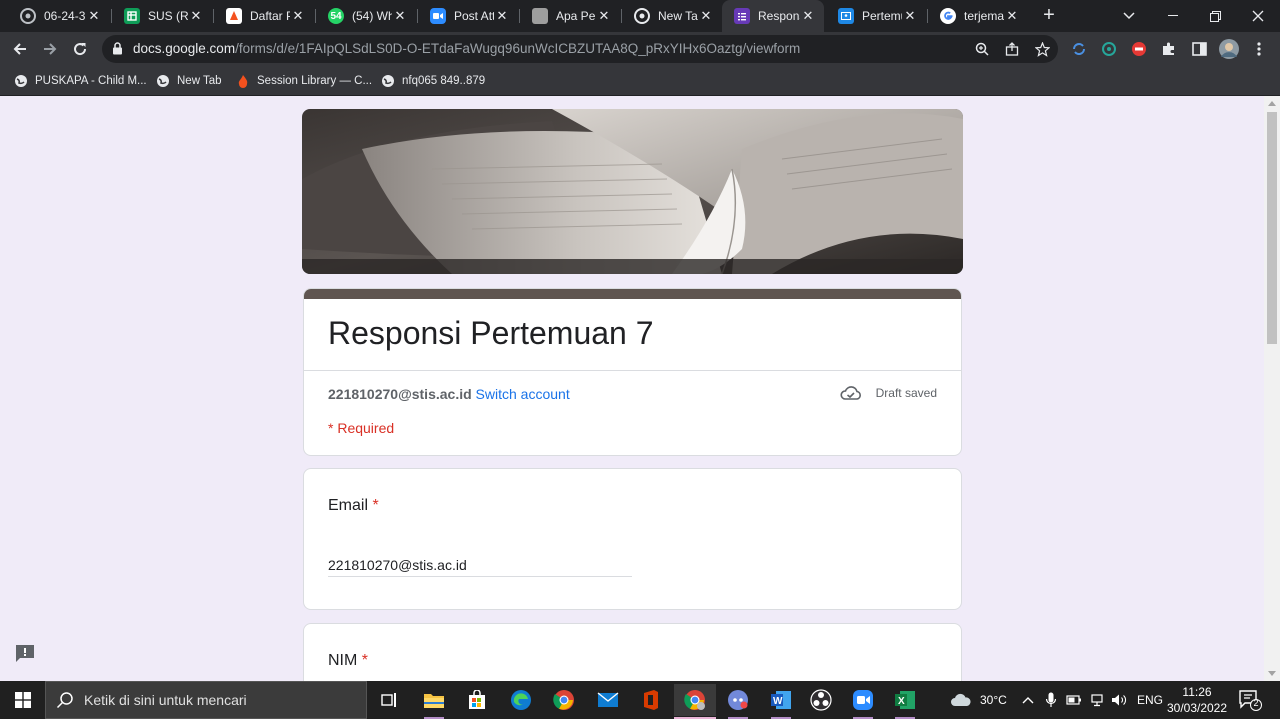  What do you see at coordinates (1049, 15) in the screenshot?
I see `new-tab-button: +` at bounding box center [1049, 15].